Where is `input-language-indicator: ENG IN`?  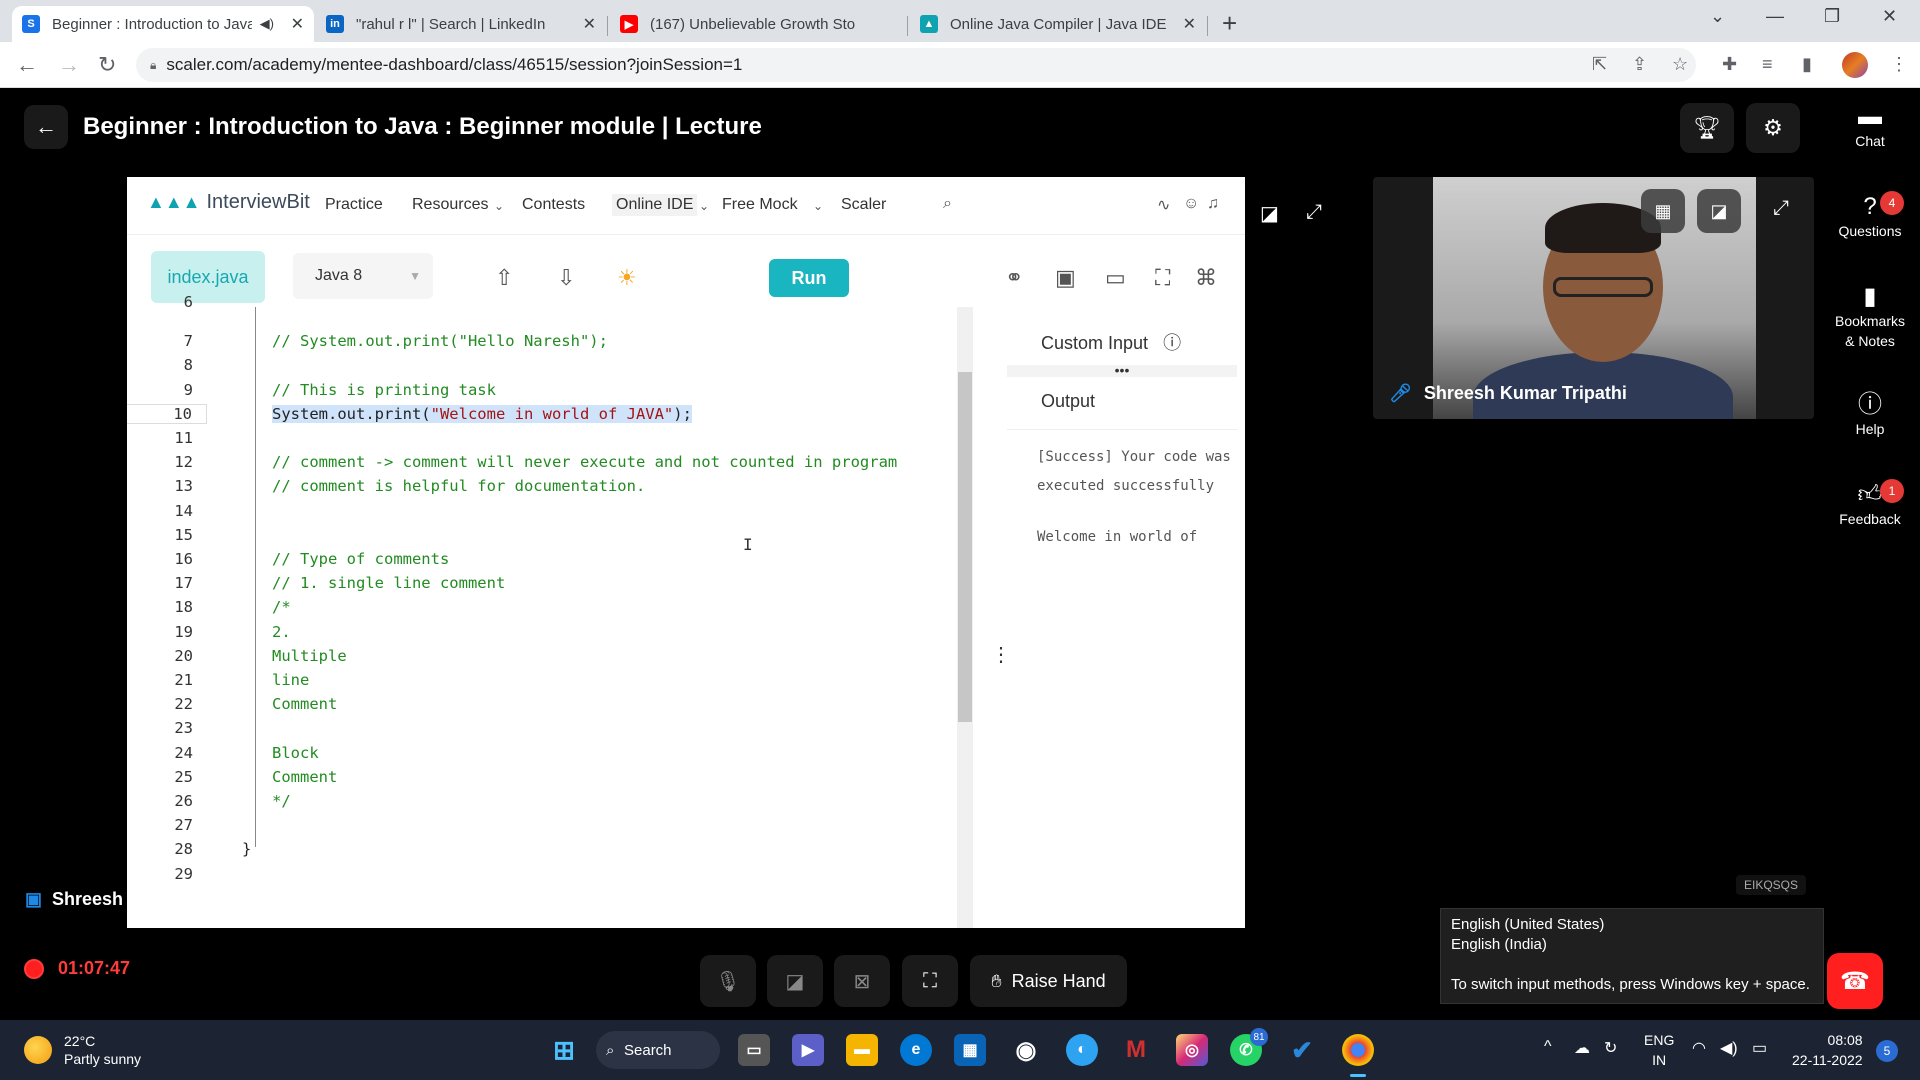
input-language-indicator: ENG IN is located at coordinates (1659, 1050).